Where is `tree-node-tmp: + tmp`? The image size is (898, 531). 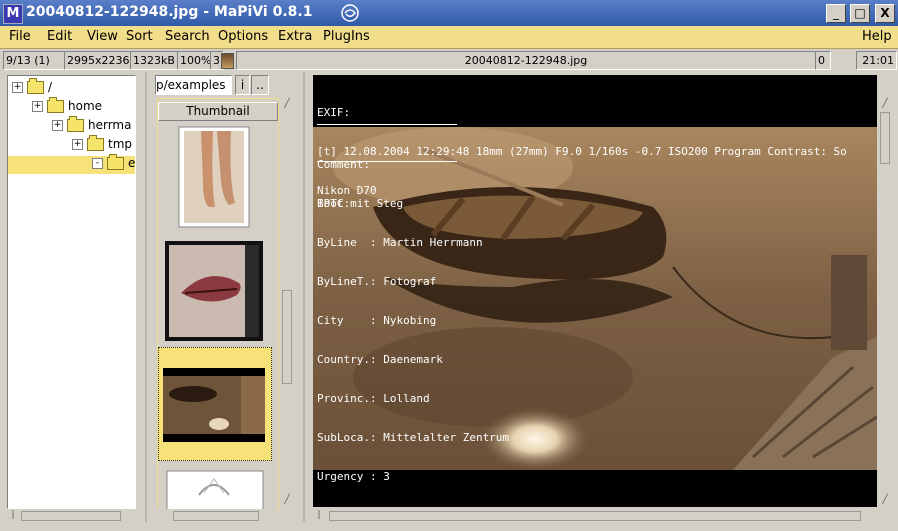
tree-node-tmp: + tmp is located at coordinates (102, 145).